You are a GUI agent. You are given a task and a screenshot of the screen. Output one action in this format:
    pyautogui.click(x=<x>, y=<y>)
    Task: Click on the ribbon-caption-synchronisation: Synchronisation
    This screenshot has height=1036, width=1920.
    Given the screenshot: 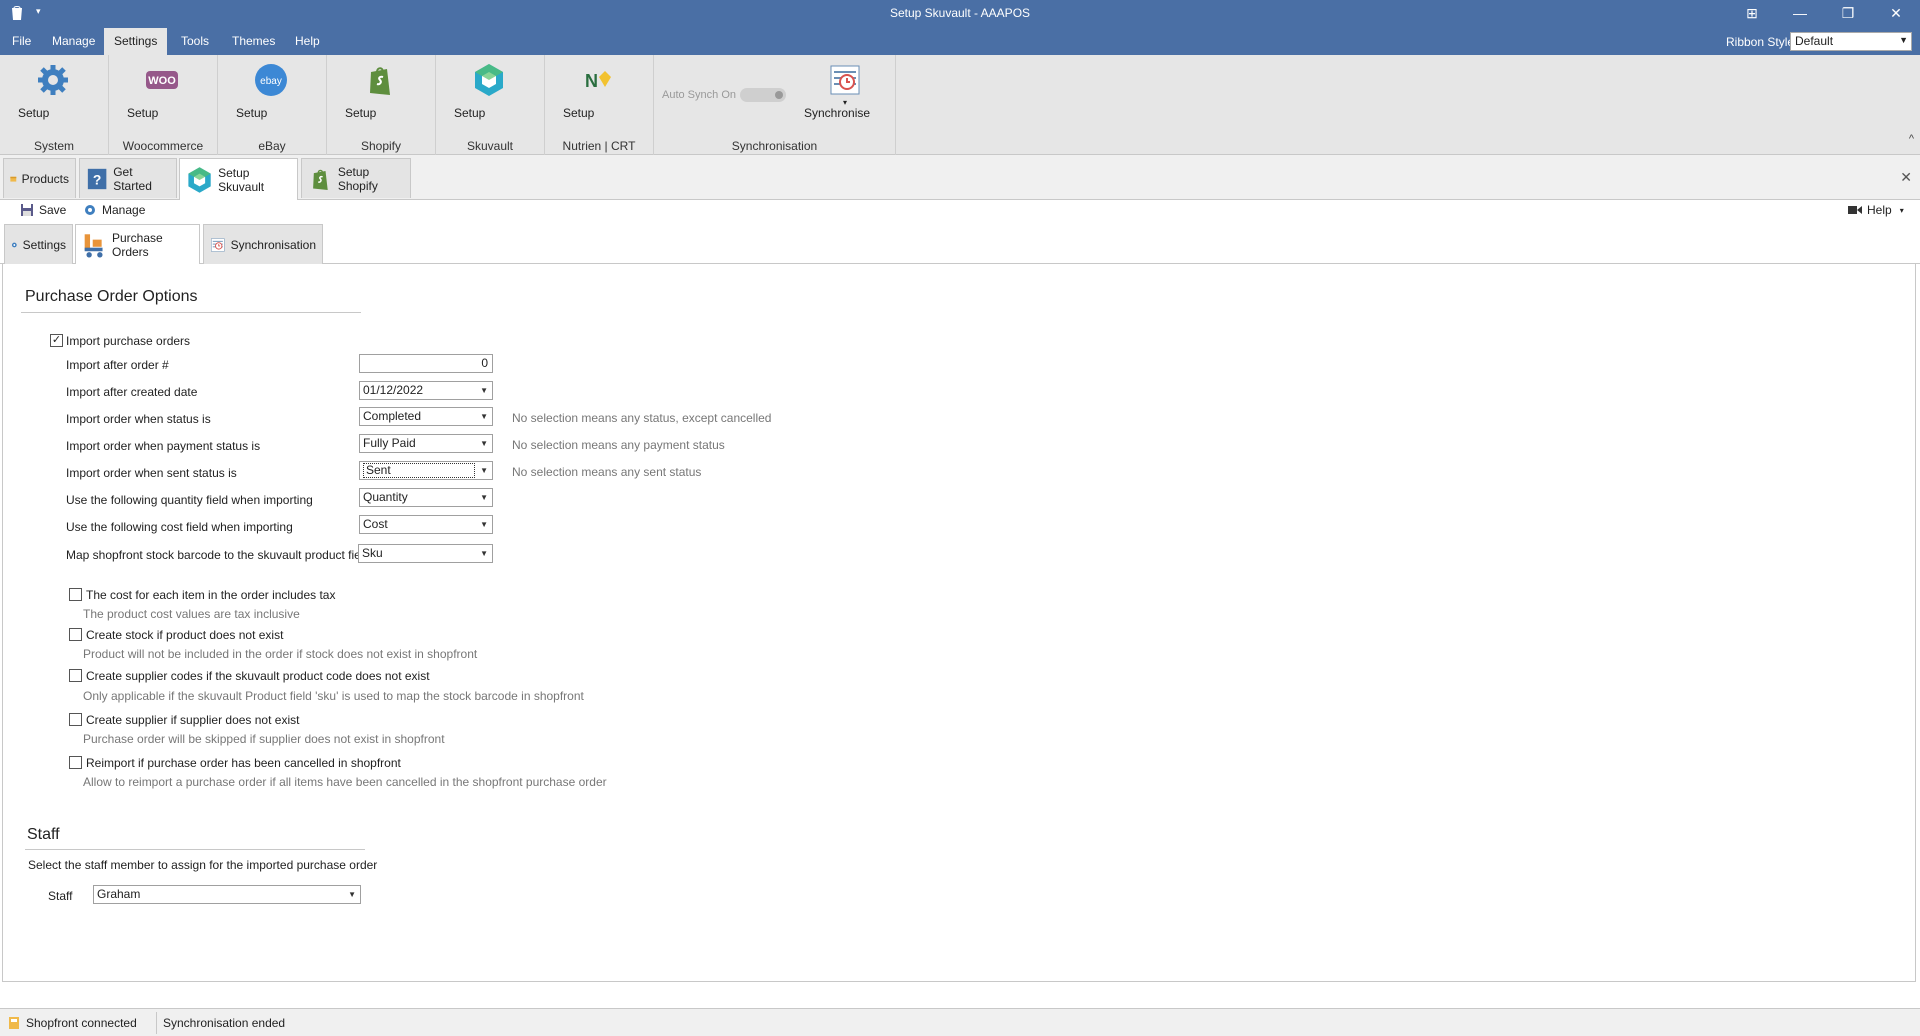 What is the action you would take?
    pyautogui.click(x=774, y=146)
    